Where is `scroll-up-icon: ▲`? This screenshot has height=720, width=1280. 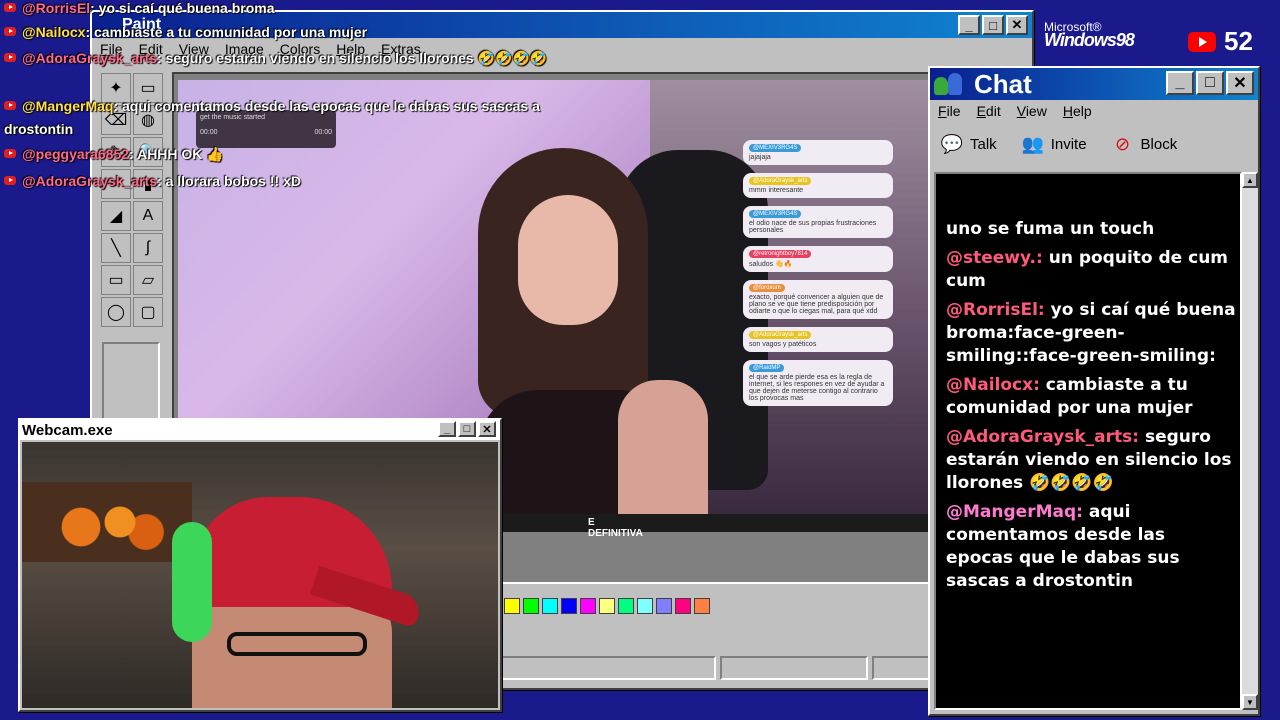
scroll-up-icon: ▲ is located at coordinates (1250, 180).